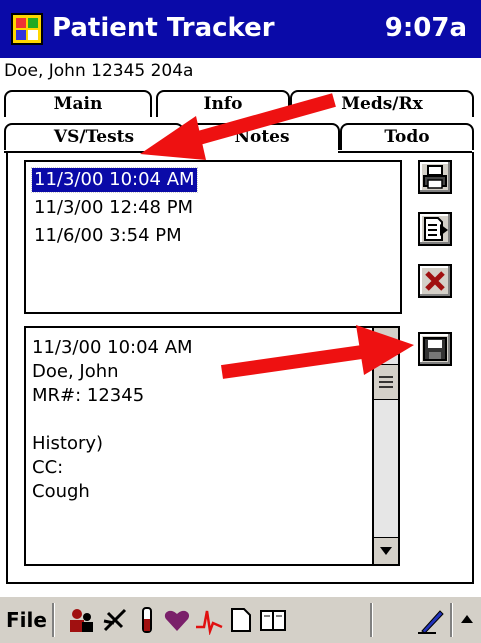  What do you see at coordinates (223, 103) in the screenshot?
I see `tab-info: Info` at bounding box center [223, 103].